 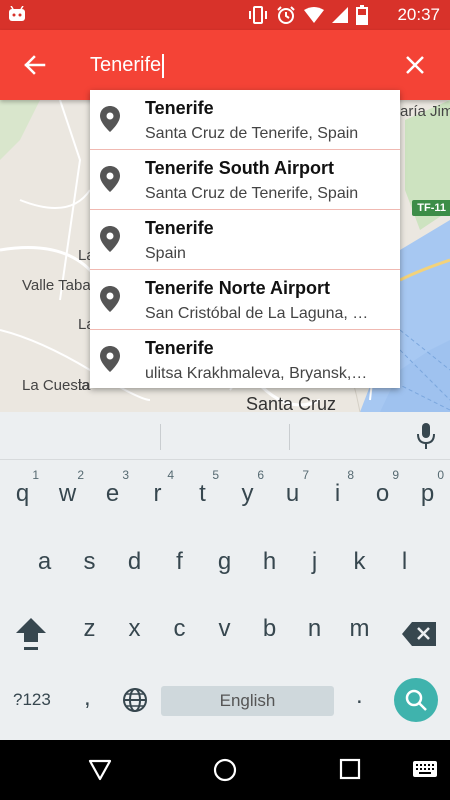 I want to click on battery-charging-icon, so click(x=362, y=15).